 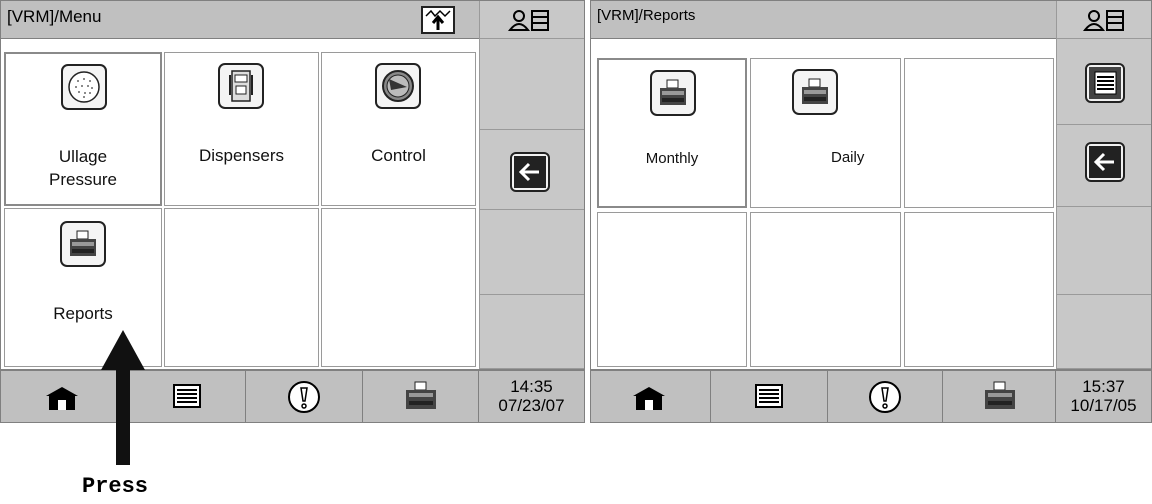 What do you see at coordinates (398, 86) in the screenshot?
I see `control-dial-icon` at bounding box center [398, 86].